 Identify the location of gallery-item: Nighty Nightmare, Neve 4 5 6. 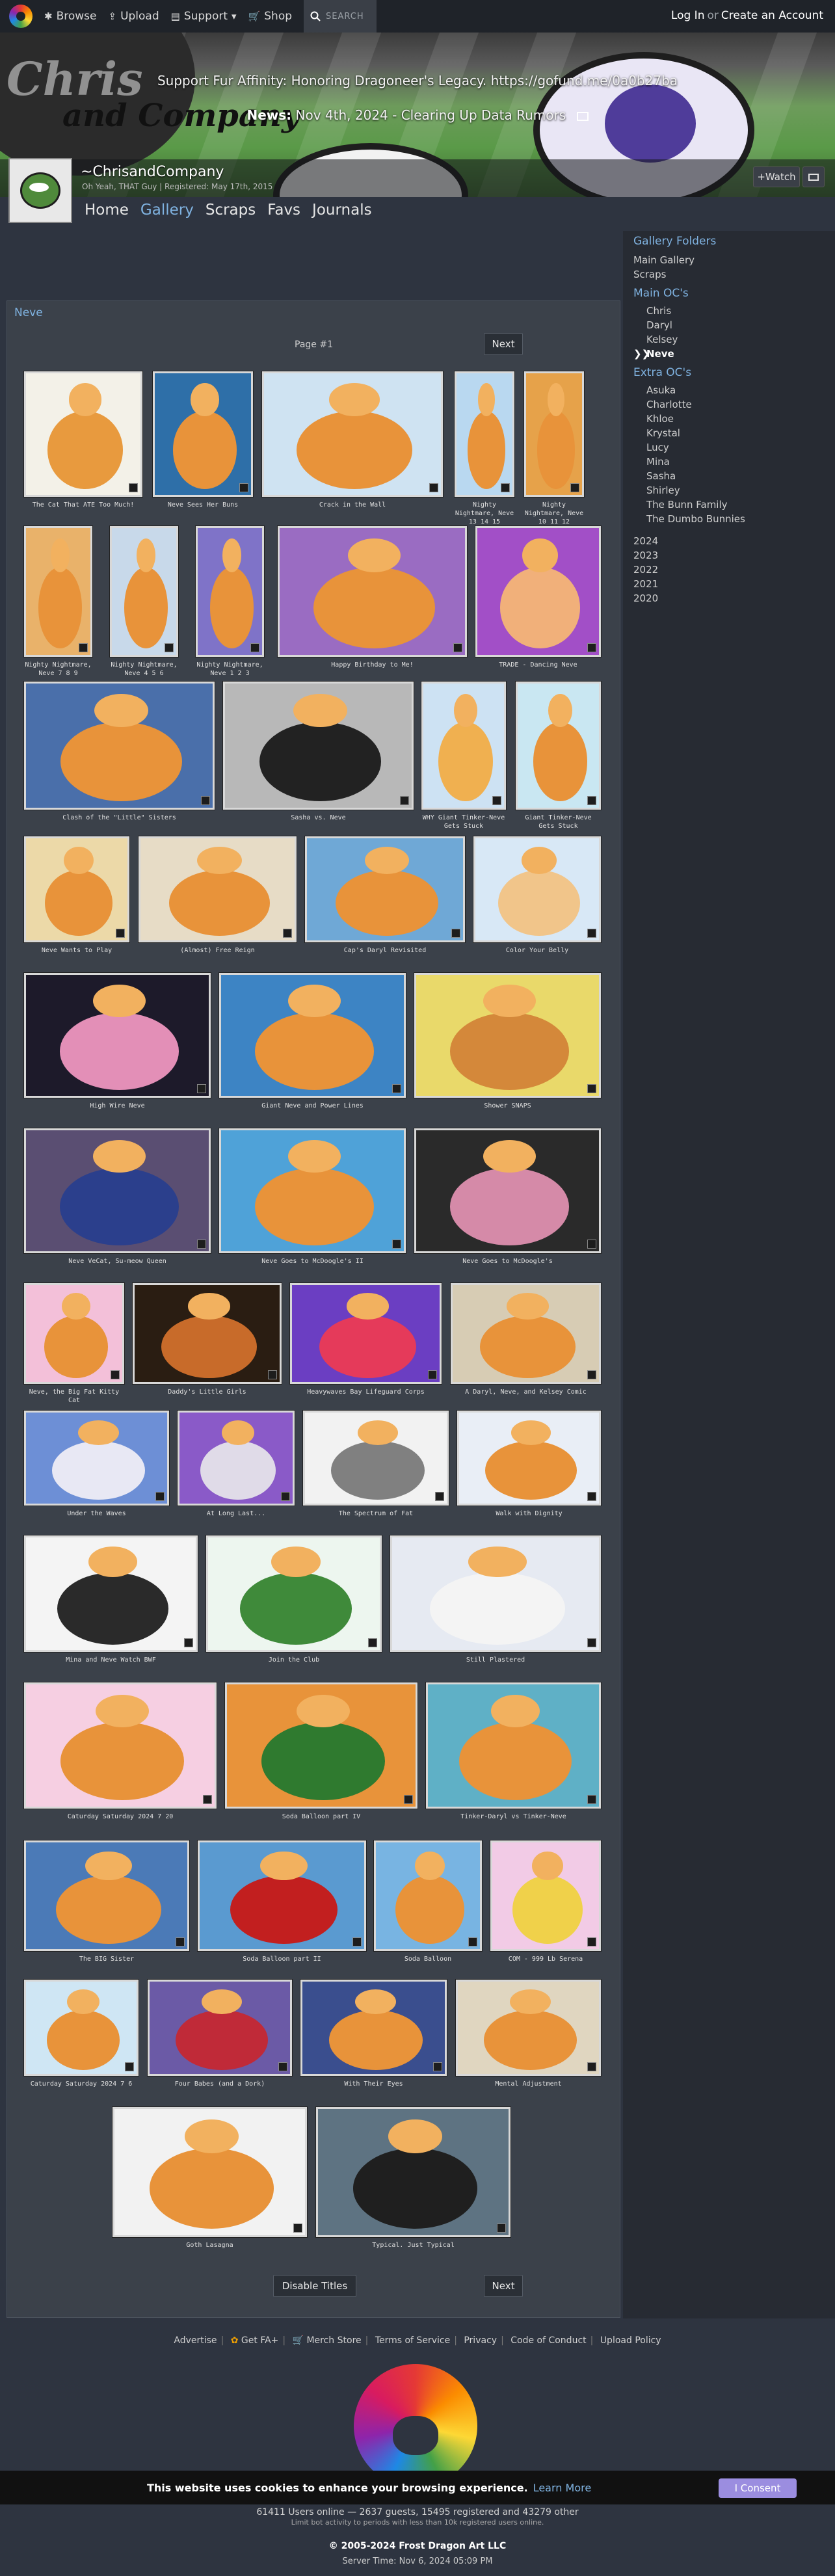
(144, 601).